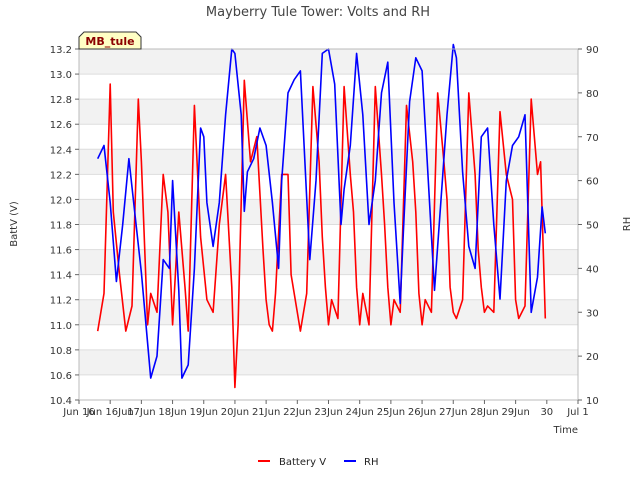  I want to click on x-axis-tick-label: 25Jun, so click(391, 412).